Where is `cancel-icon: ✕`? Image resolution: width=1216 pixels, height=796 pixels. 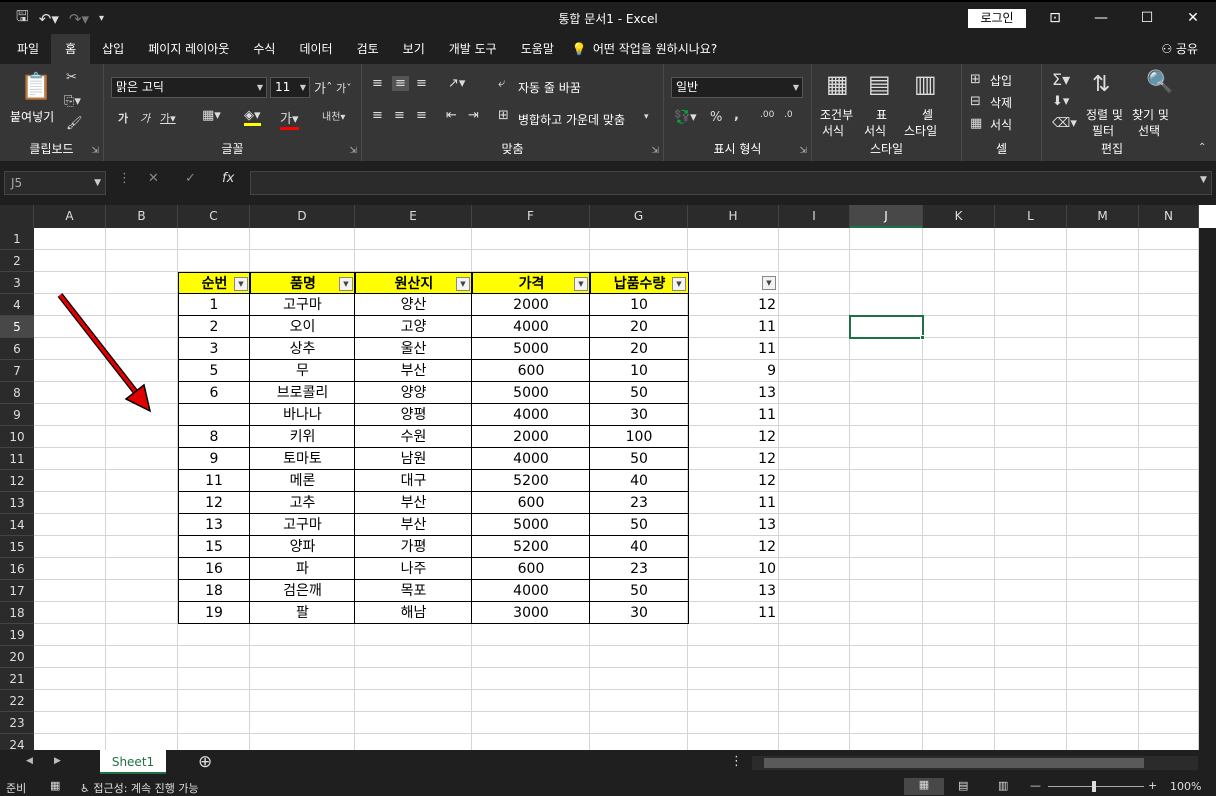
cancel-icon: ✕ is located at coordinates (153, 178).